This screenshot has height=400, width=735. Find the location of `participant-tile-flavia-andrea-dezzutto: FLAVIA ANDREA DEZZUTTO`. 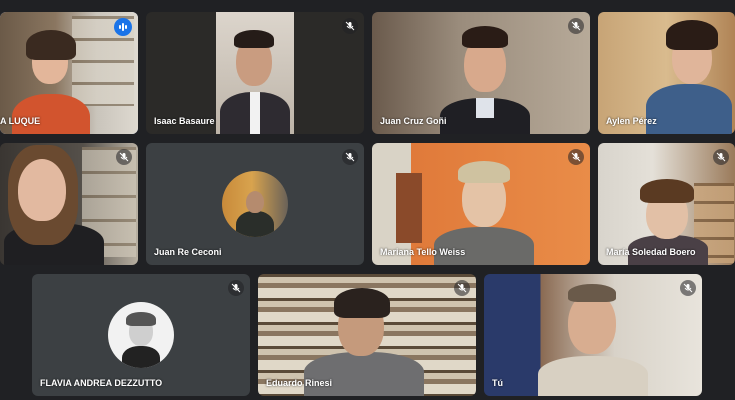

participant-tile-flavia-andrea-dezzutto: FLAVIA ANDREA DEZZUTTO is located at coordinates (141, 335).